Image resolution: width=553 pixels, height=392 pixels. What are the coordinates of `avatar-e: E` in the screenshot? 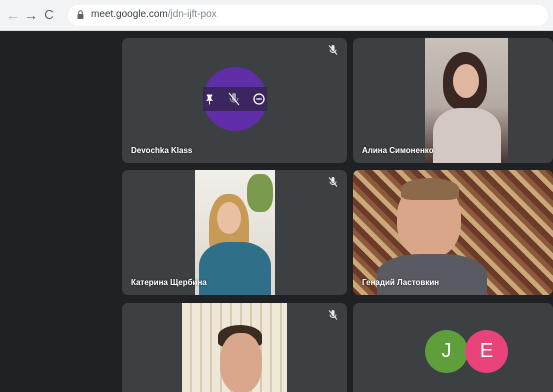 It's located at (486, 351).